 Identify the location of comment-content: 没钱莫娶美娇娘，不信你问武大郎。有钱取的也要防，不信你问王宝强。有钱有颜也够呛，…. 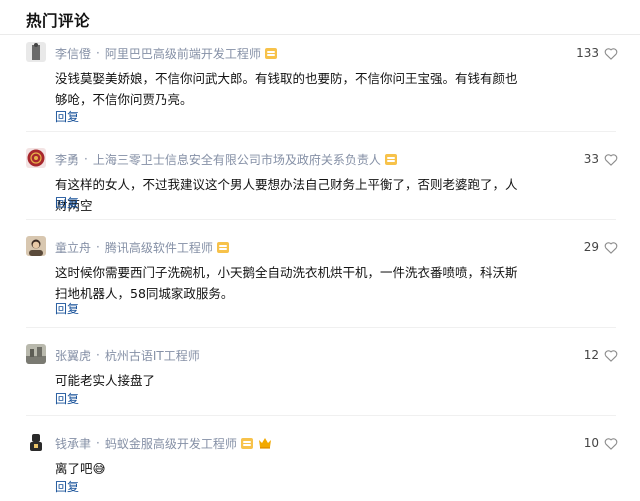
(286, 89).